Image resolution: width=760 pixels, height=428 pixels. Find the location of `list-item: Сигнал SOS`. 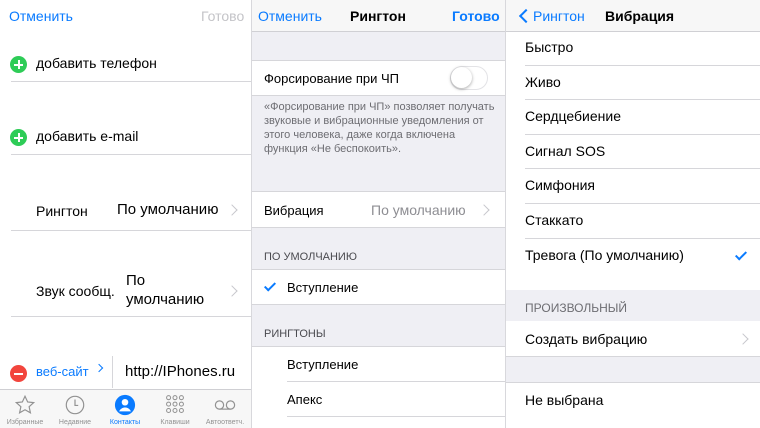

list-item: Сигнал SOS is located at coordinates (633, 152).